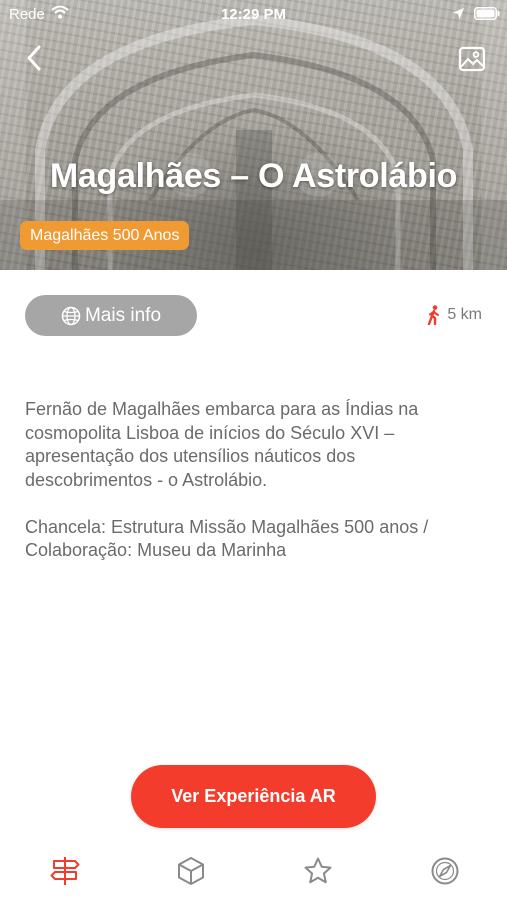 This screenshot has height=900, width=507. Describe the element at coordinates (464, 314) in the screenshot. I see `distance-value: 5 km` at that location.